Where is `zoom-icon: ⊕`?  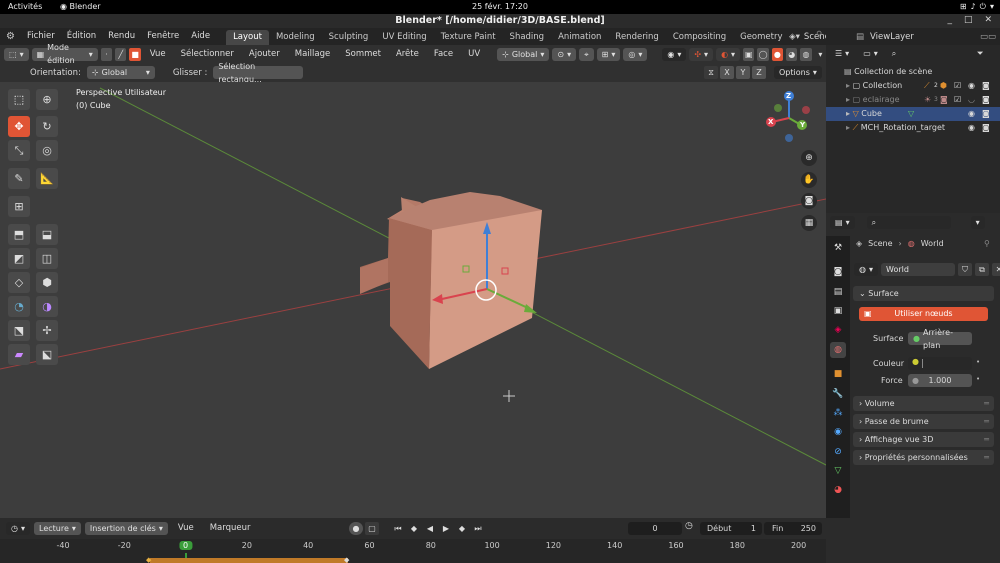
zoom-icon: ⊕ is located at coordinates (809, 158).